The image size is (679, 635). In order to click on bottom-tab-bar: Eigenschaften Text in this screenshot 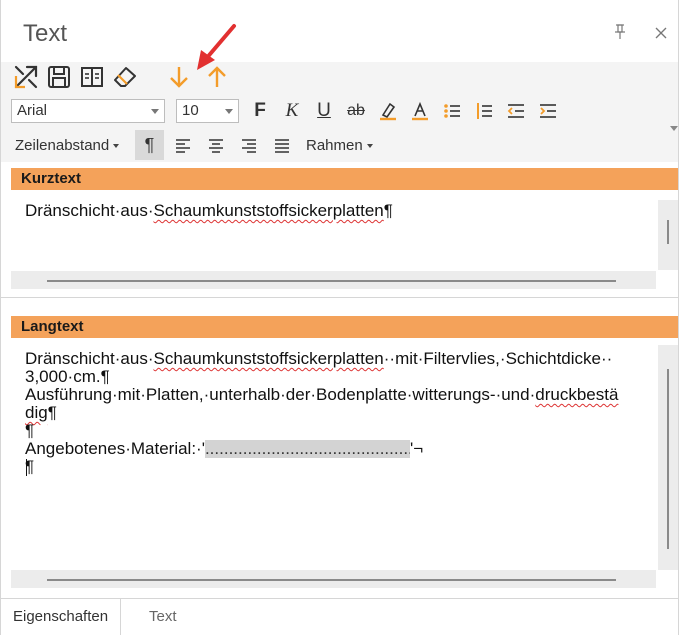, I will do `click(339, 616)`.